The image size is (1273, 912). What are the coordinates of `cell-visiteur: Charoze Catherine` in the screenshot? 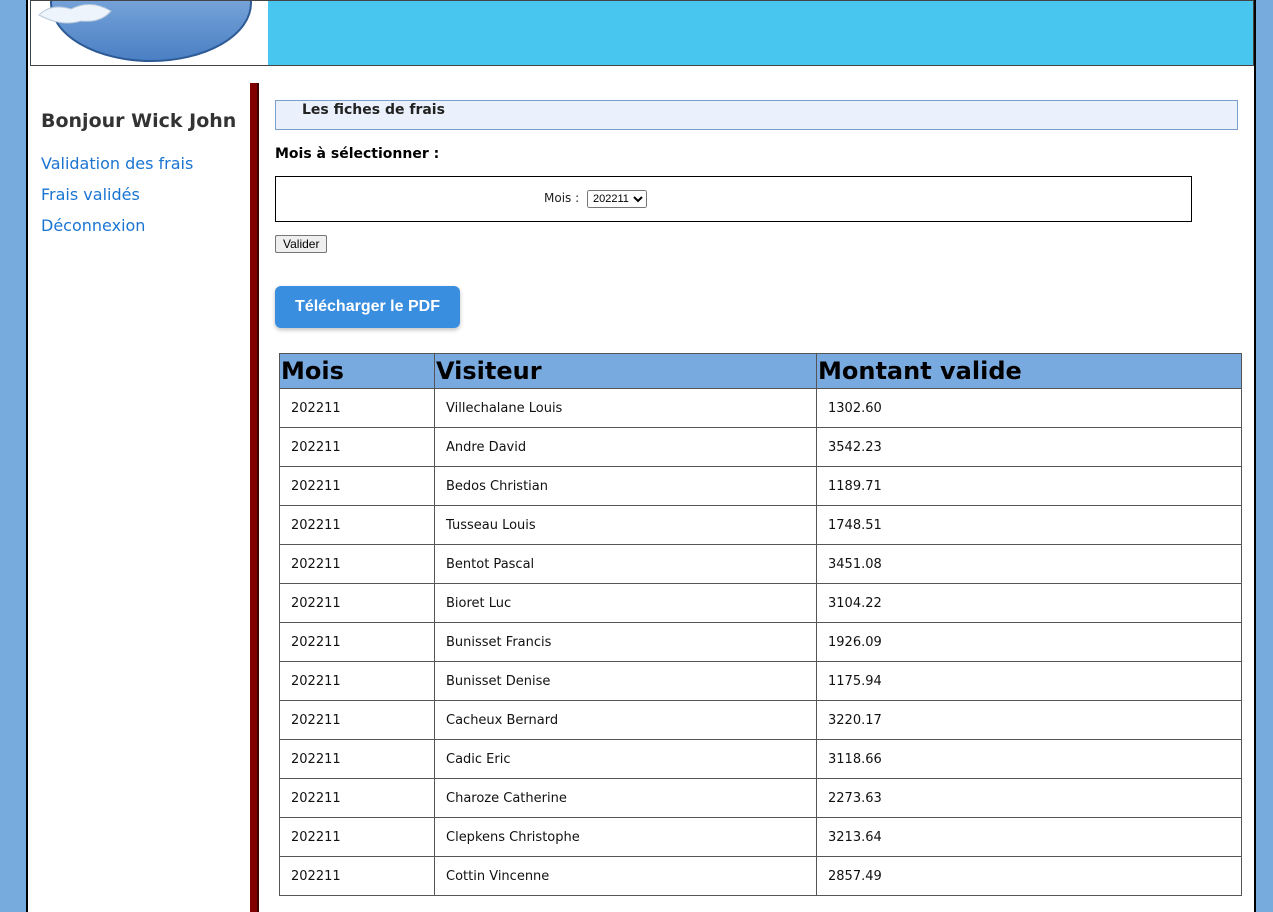 It's located at (625, 798).